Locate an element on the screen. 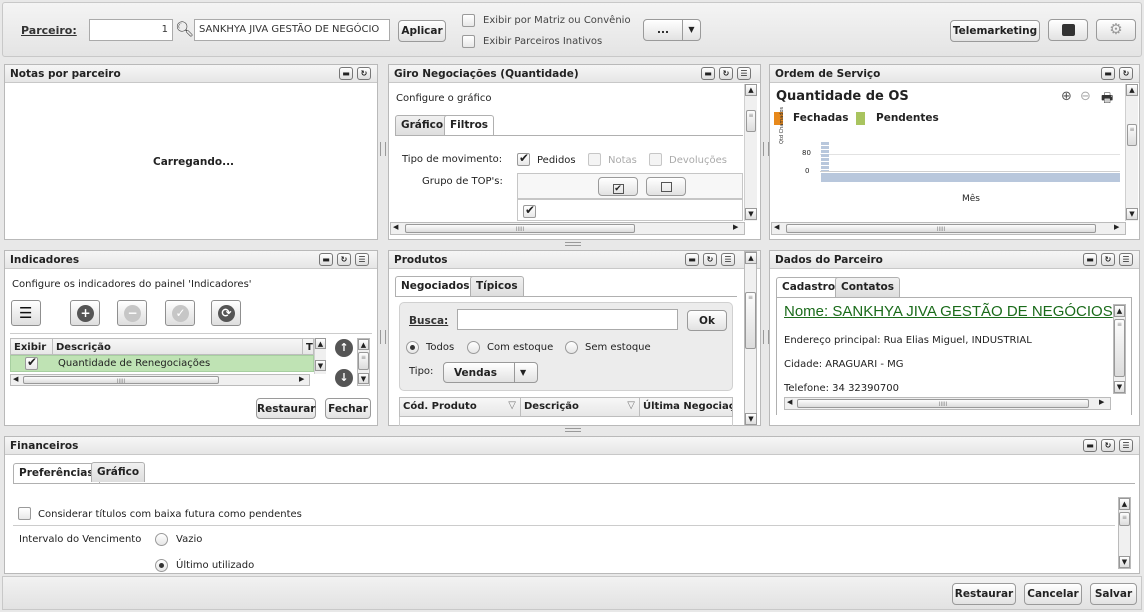 Image resolution: width=1144 pixels, height=612 pixels. tipo-select: Vendas ▼ is located at coordinates (490, 372).